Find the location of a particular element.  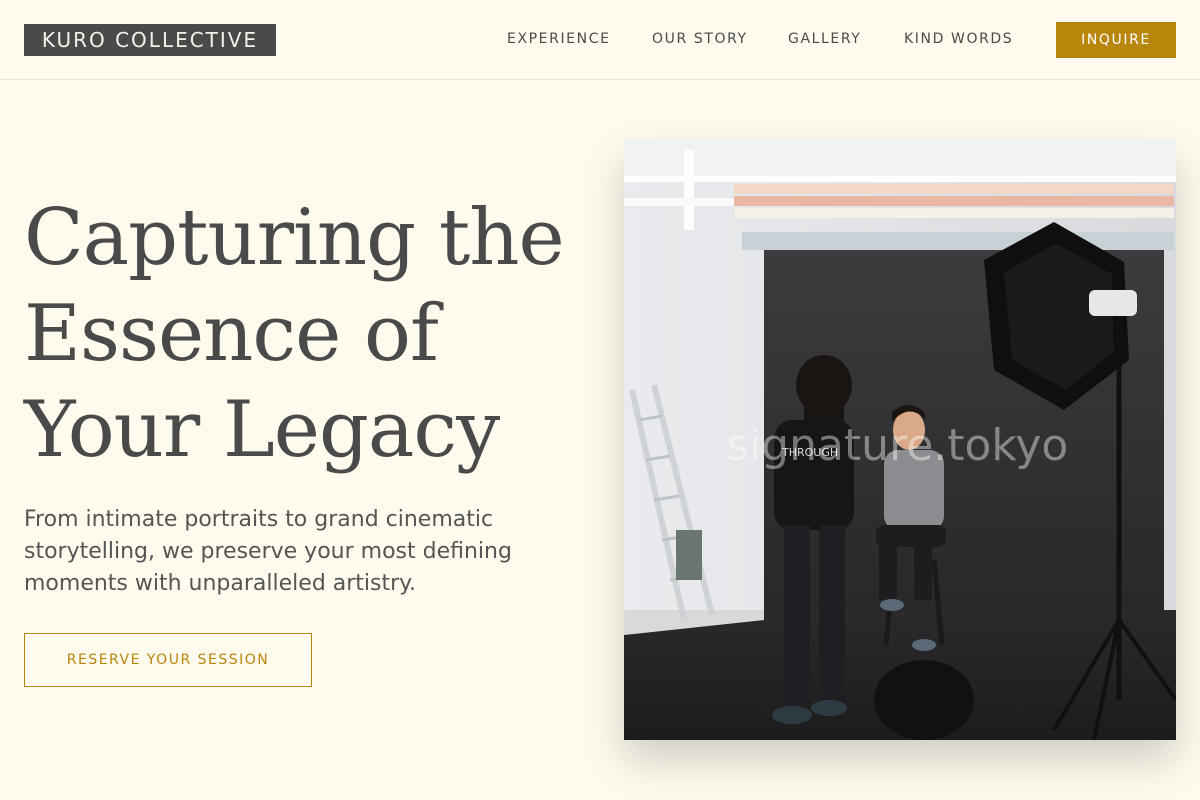

reserve-session-button: RESERVE YOUR SESSION is located at coordinates (168, 660).